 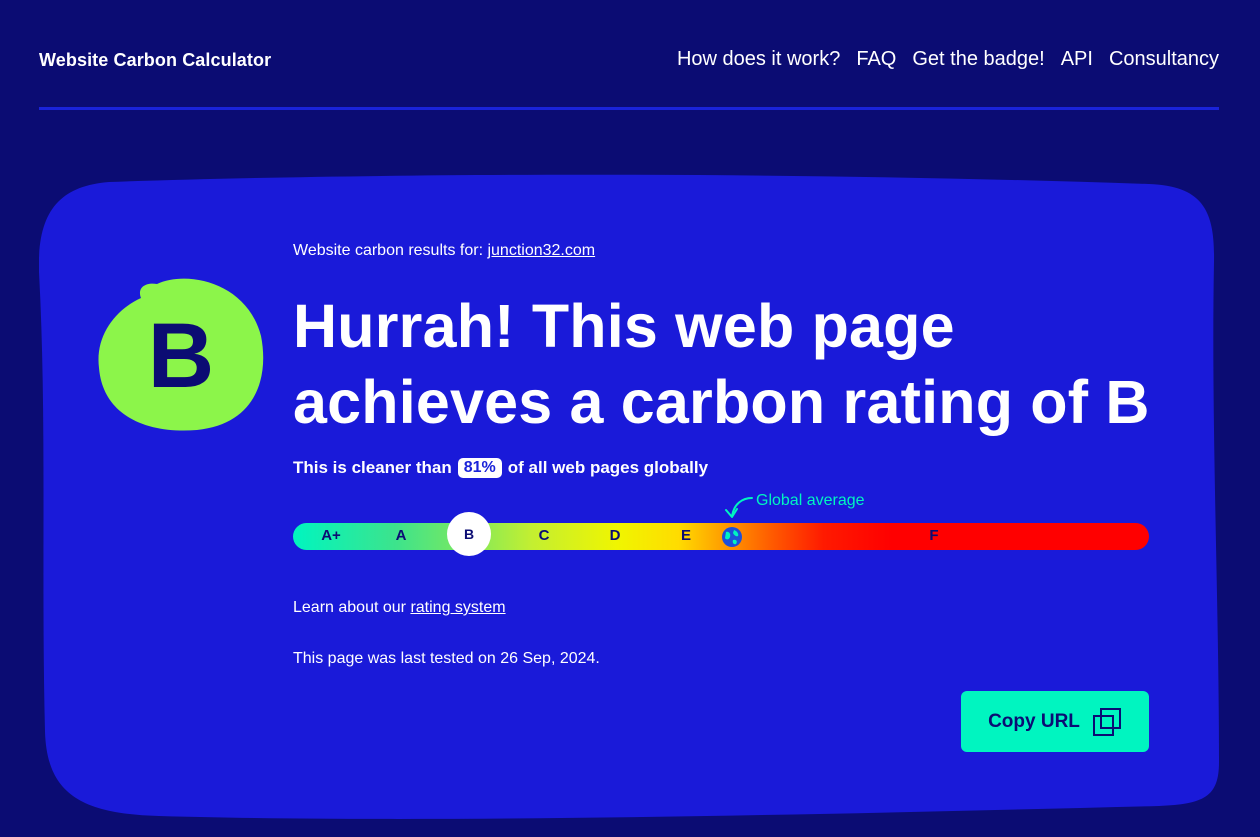 What do you see at coordinates (388, 250) in the screenshot?
I see `results-for-label: Website carbon results for:` at bounding box center [388, 250].